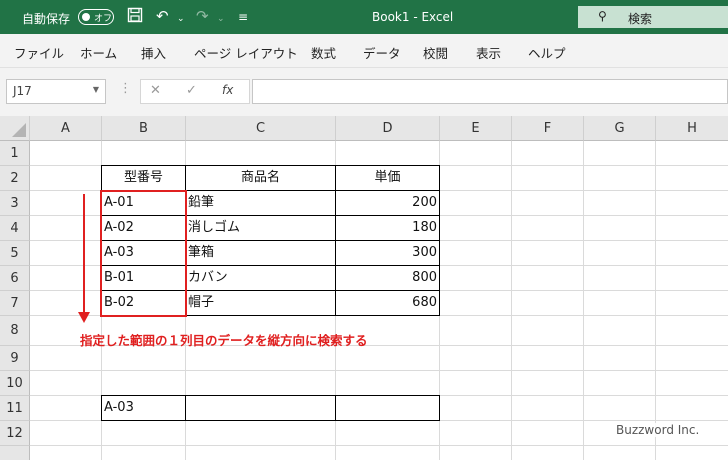 The height and width of the screenshot is (460, 728). I want to click on column-header: D, so click(388, 128).